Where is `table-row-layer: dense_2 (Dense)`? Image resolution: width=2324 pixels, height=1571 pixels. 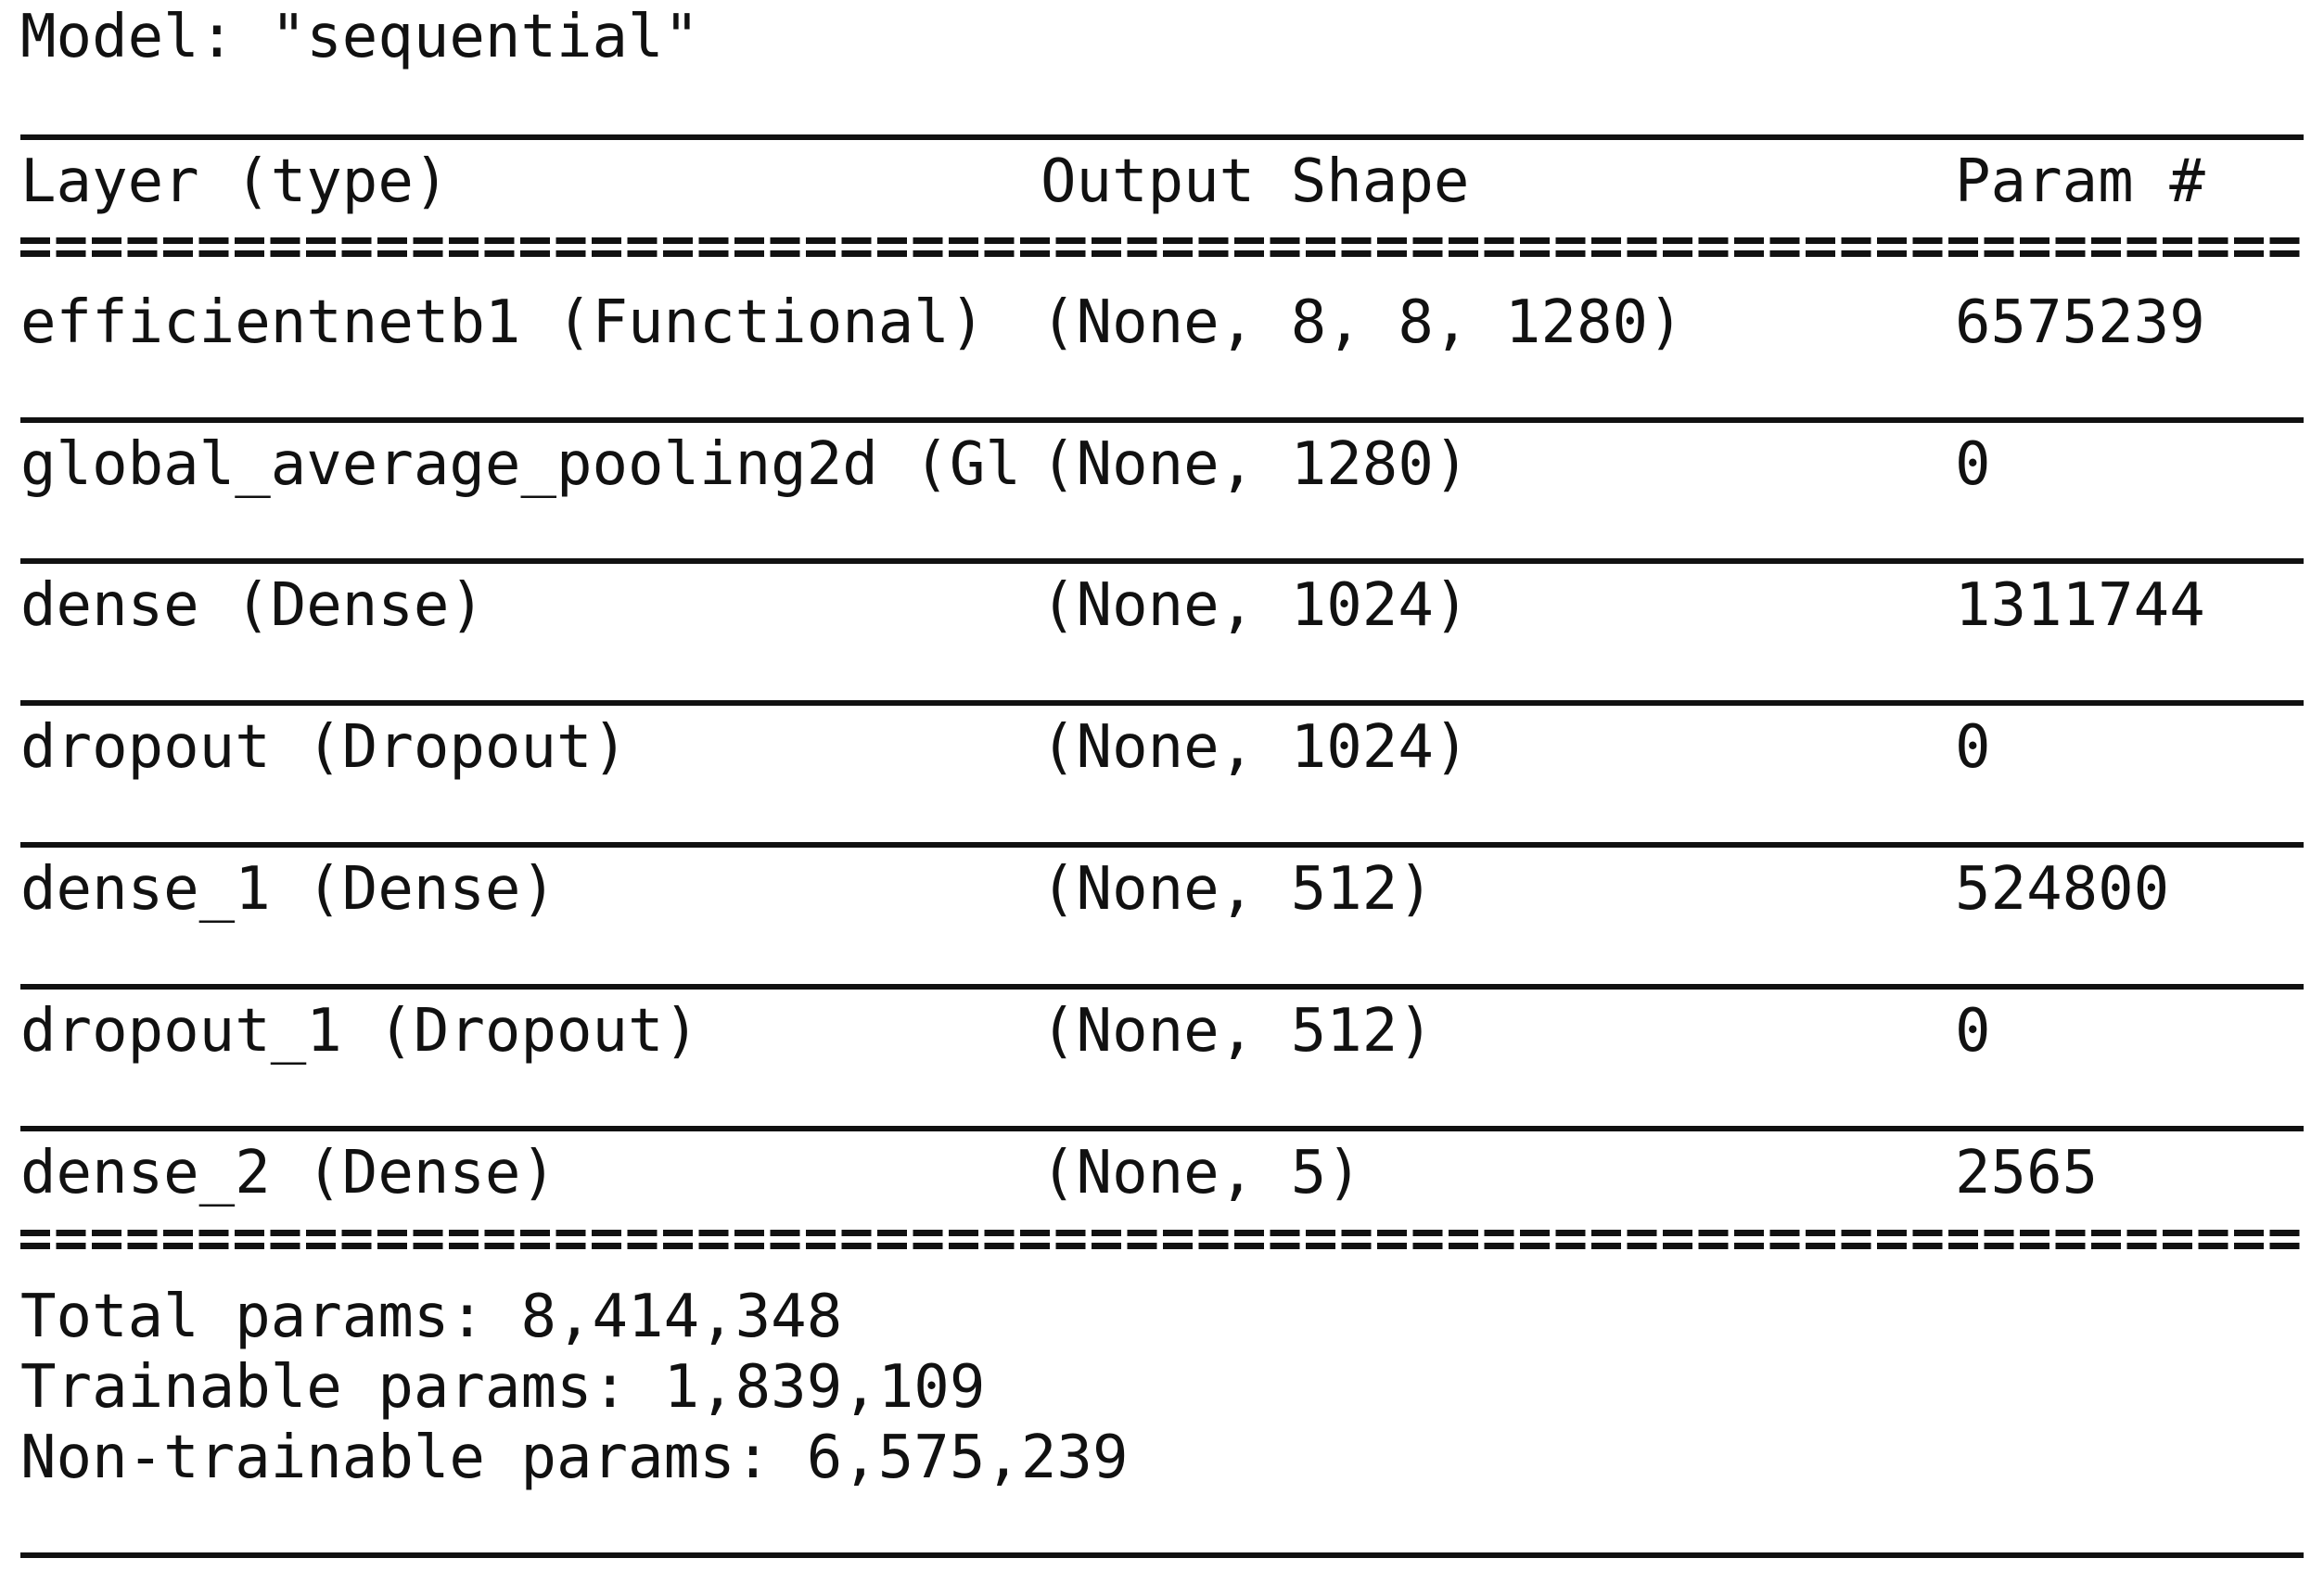
table-row-layer: dense_2 (Dense) is located at coordinates (288, 1173).